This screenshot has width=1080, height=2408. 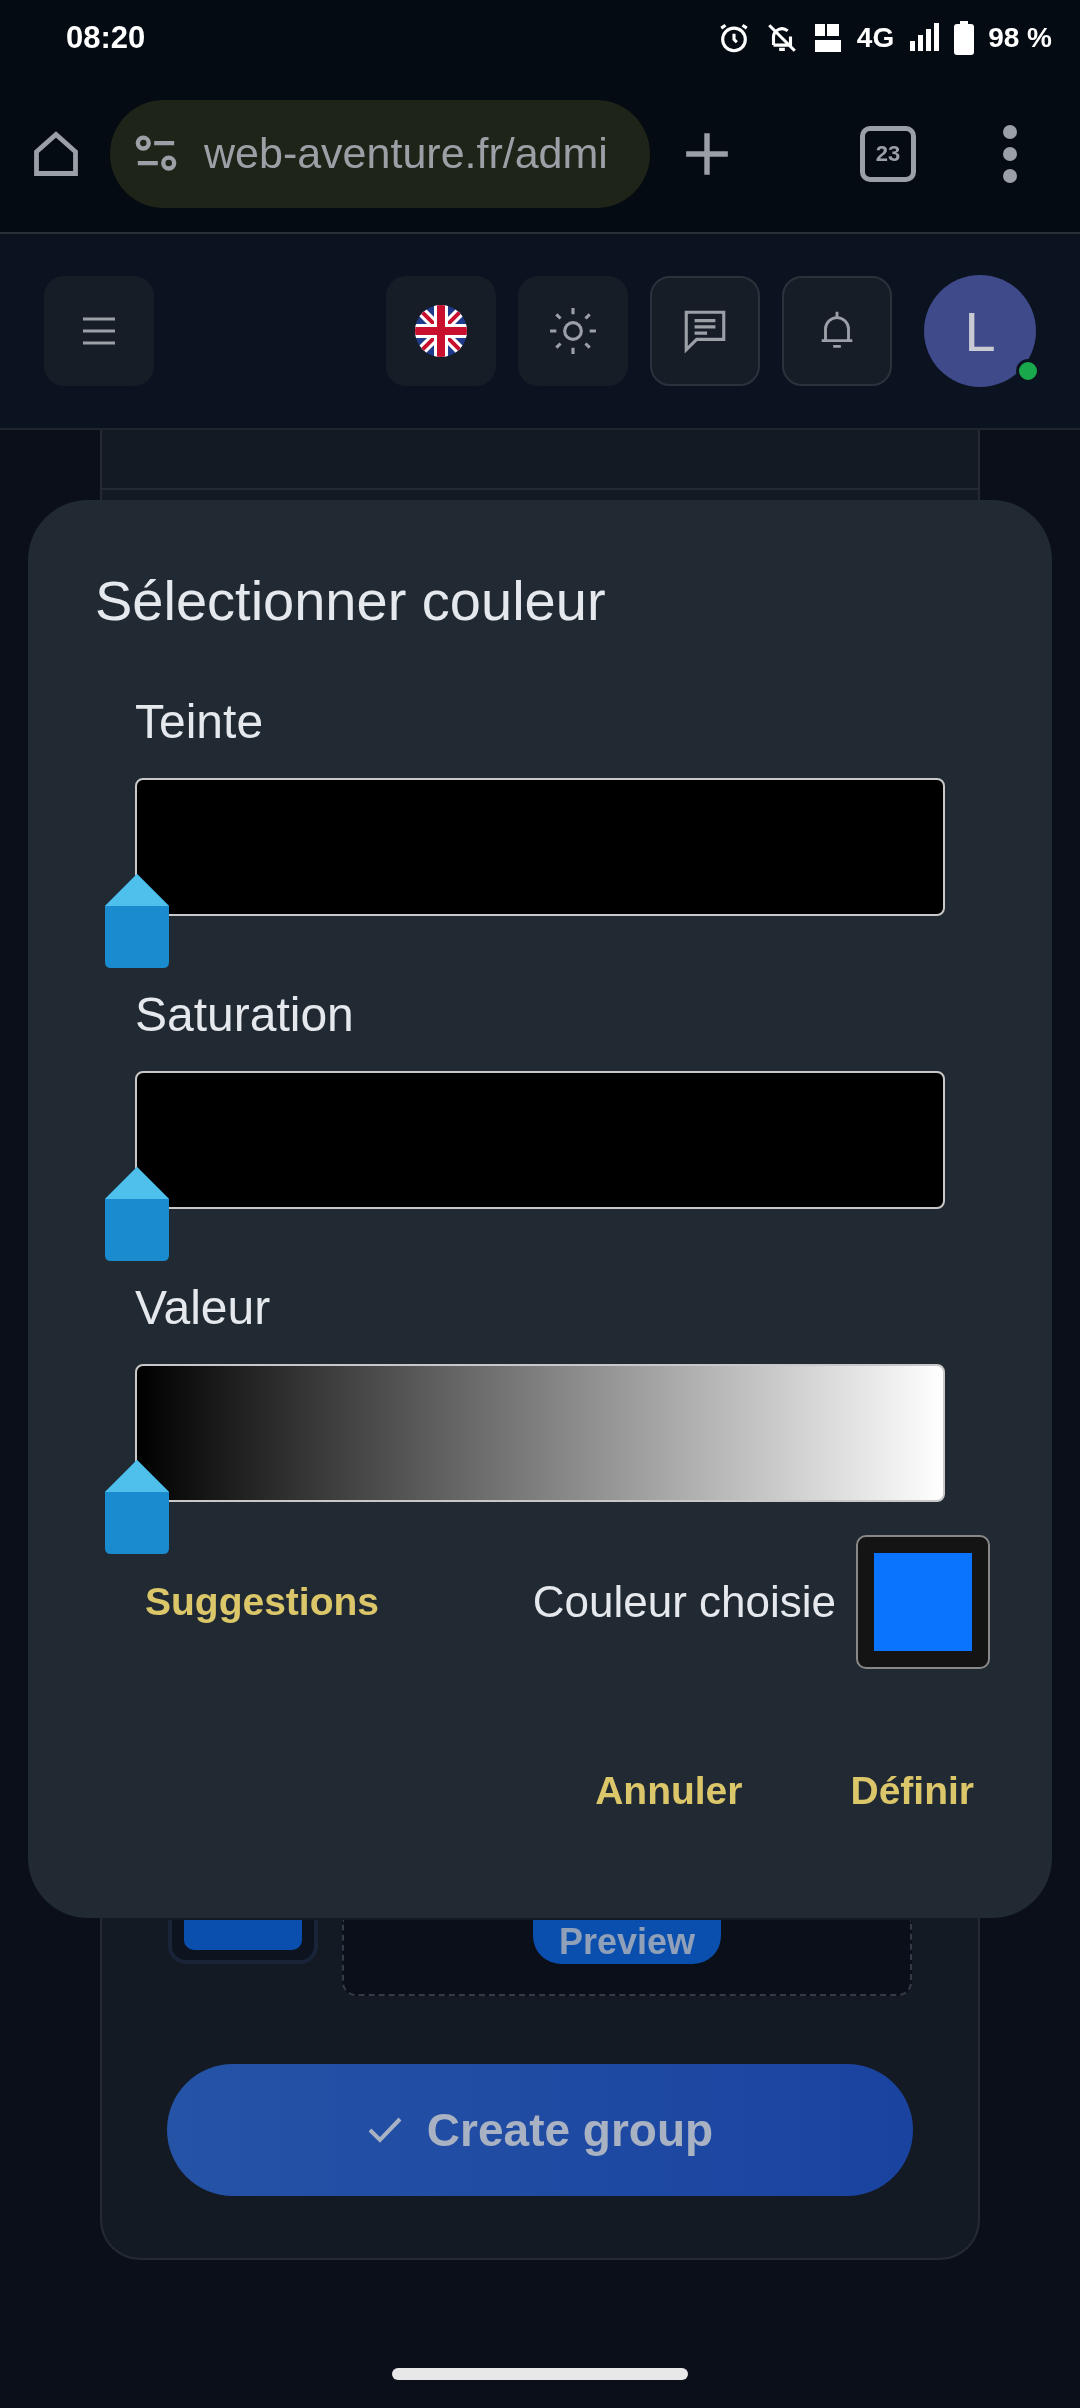 What do you see at coordinates (384, 2130) in the screenshot?
I see `check-icon` at bounding box center [384, 2130].